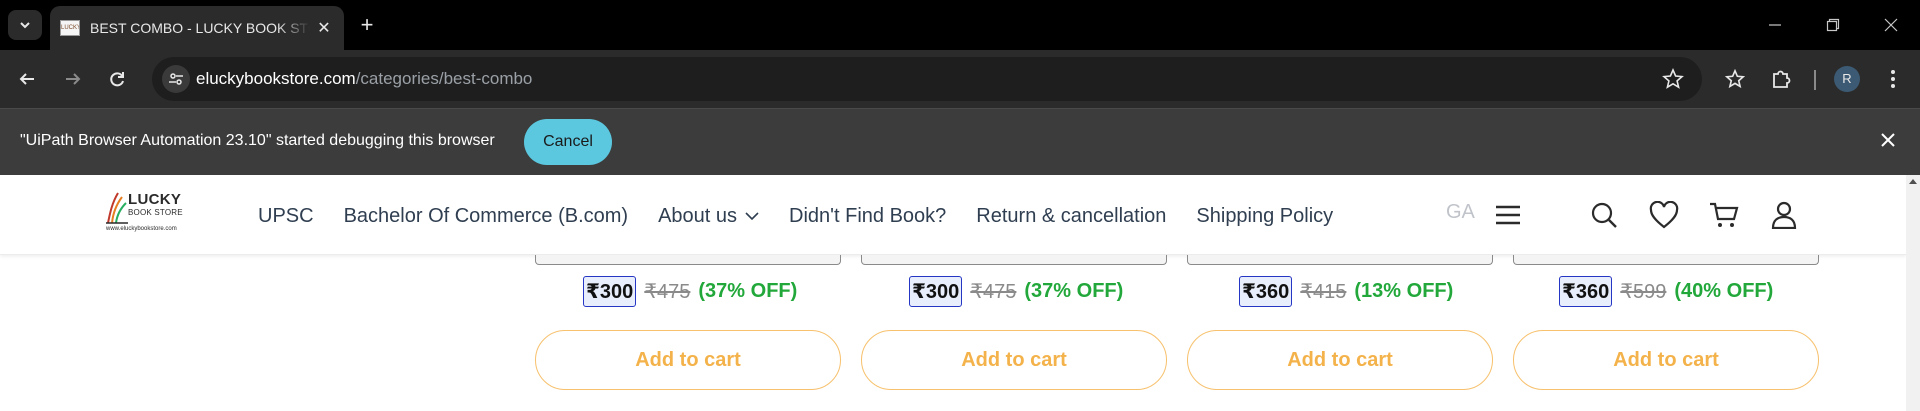 This screenshot has height=411, width=1920. I want to click on product-card-2-frame, so click(1014, 260).